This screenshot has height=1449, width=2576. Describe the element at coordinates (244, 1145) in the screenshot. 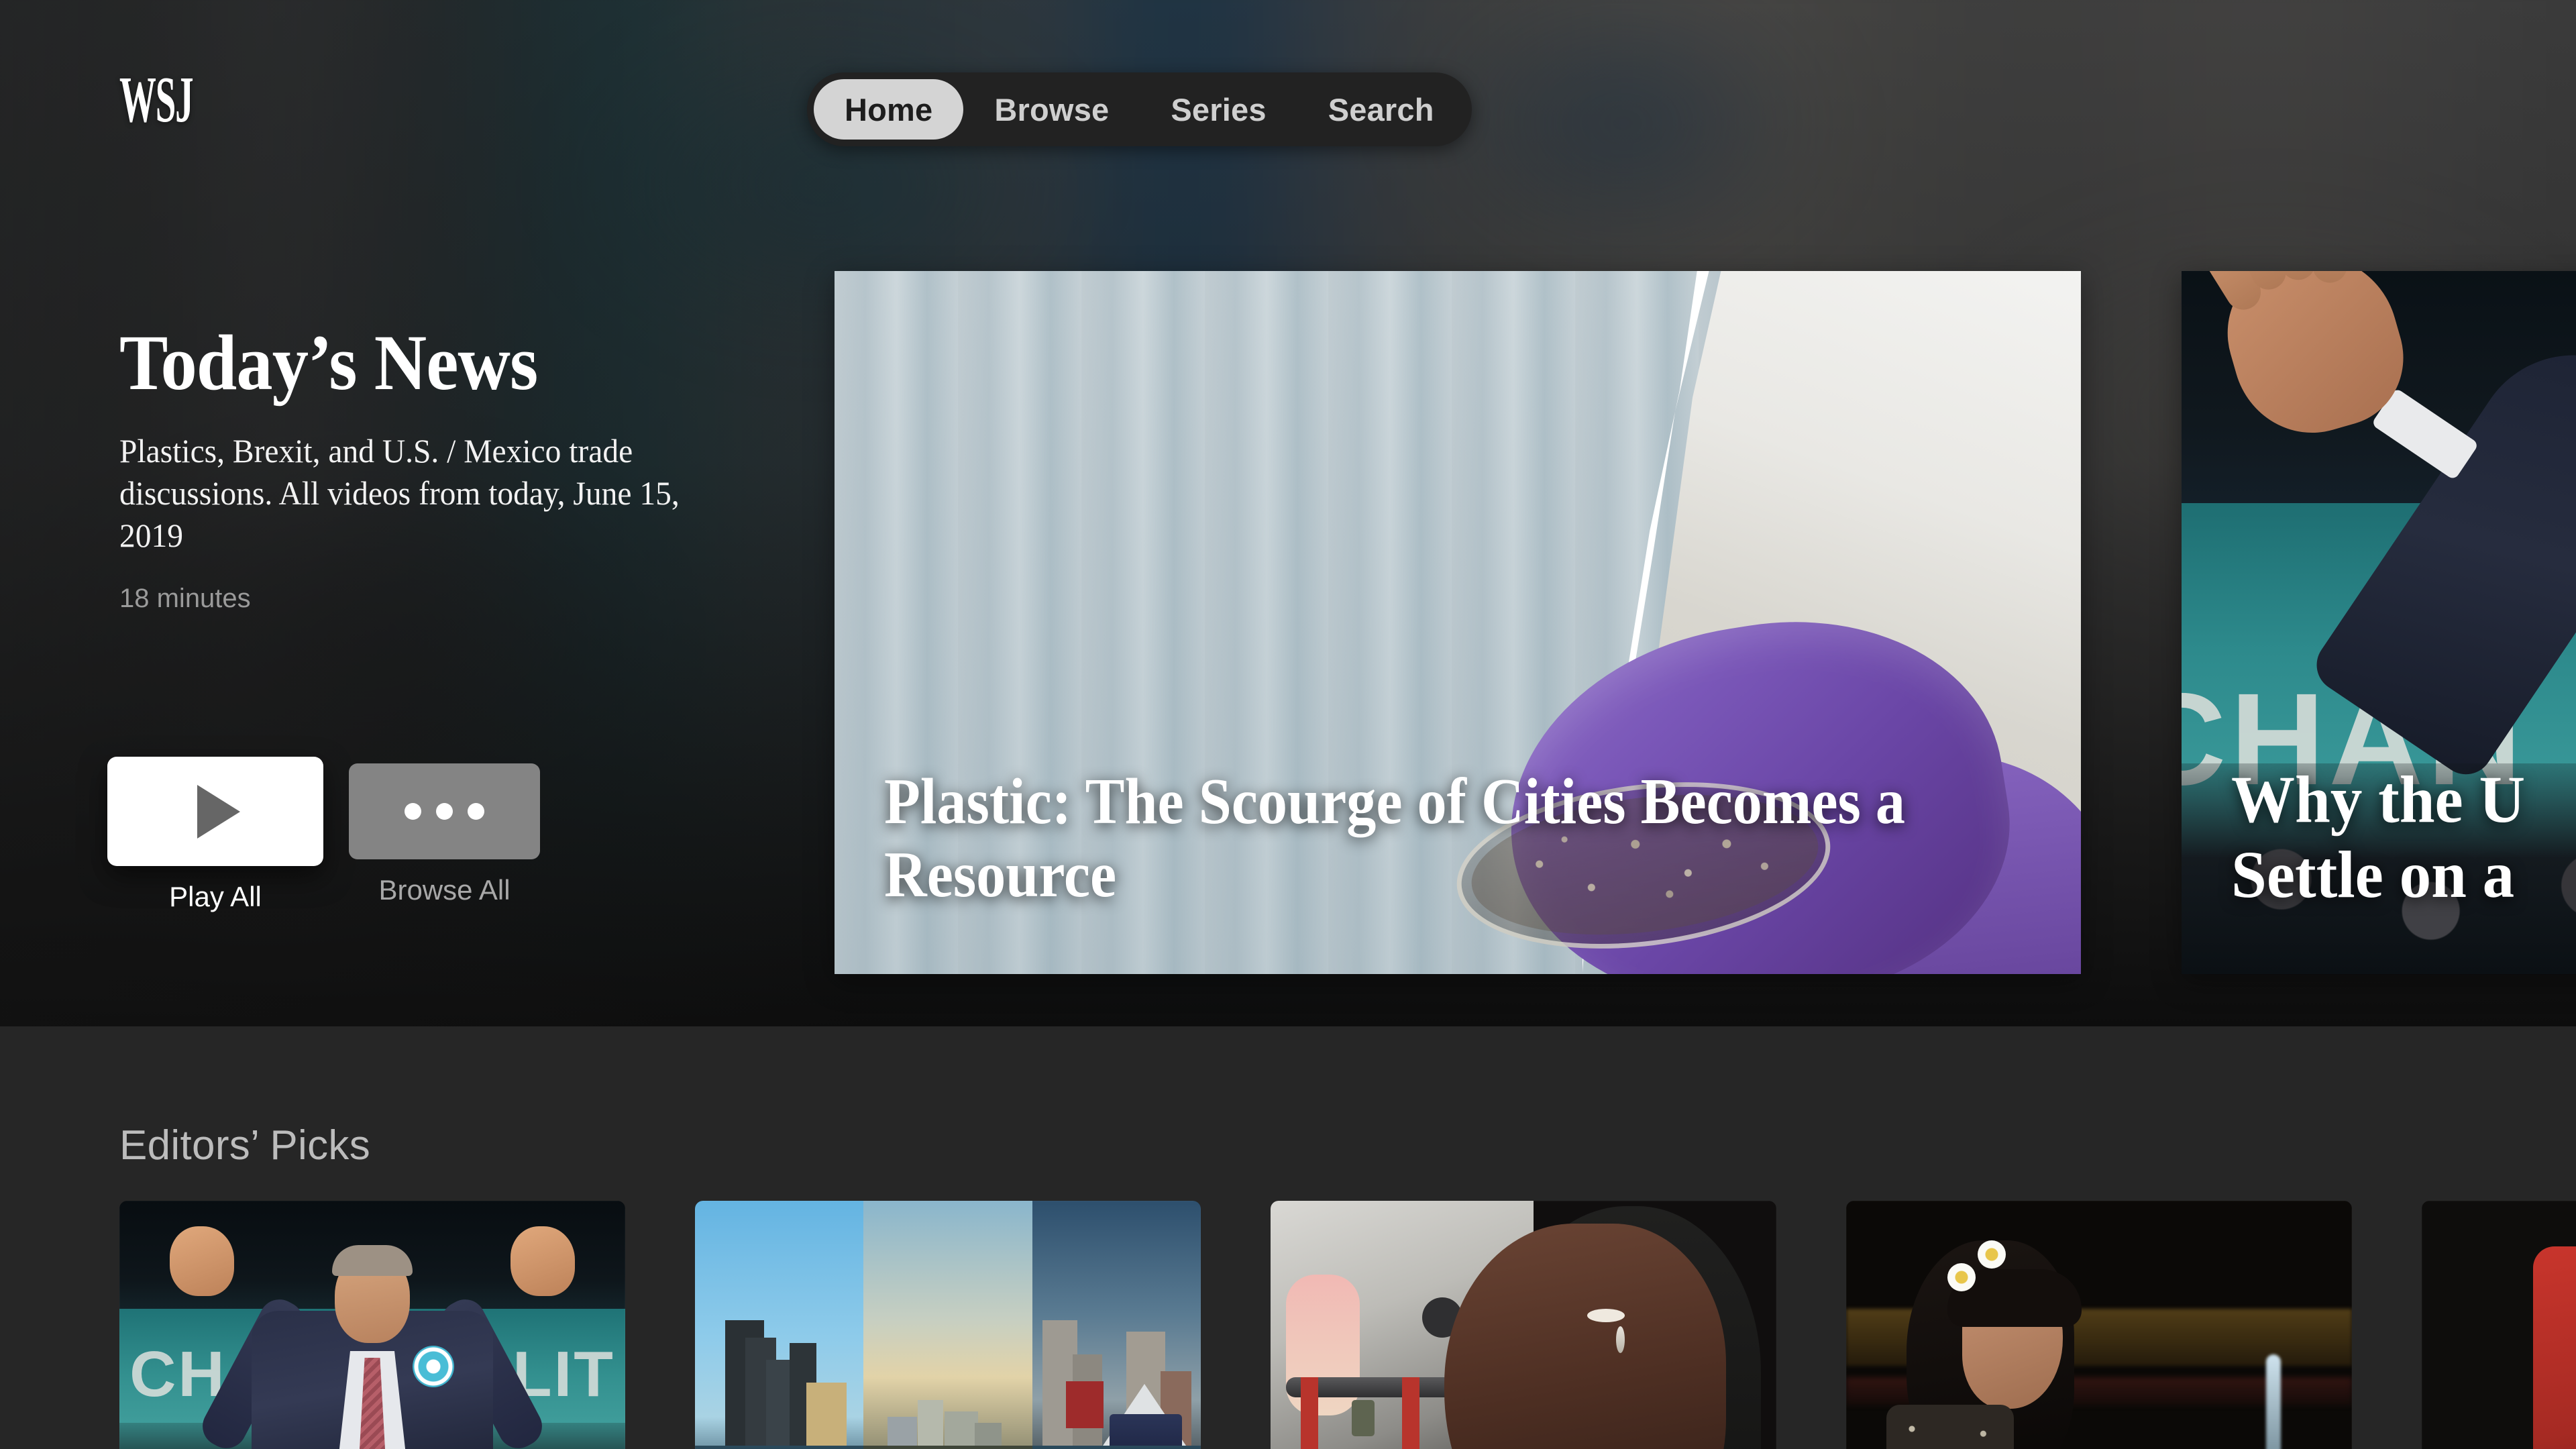

I see `section-title-editors-picks: Editors’ Picks` at that location.